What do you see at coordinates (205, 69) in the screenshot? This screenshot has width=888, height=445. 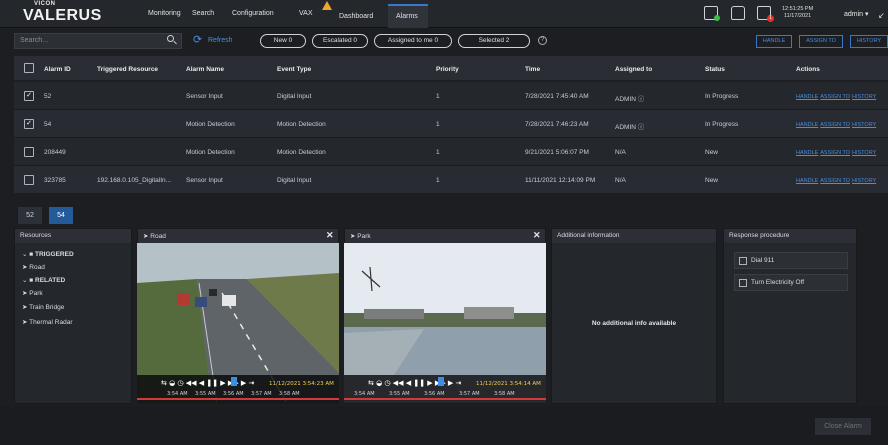 I see `col-alarm-name: Alarm Name` at bounding box center [205, 69].